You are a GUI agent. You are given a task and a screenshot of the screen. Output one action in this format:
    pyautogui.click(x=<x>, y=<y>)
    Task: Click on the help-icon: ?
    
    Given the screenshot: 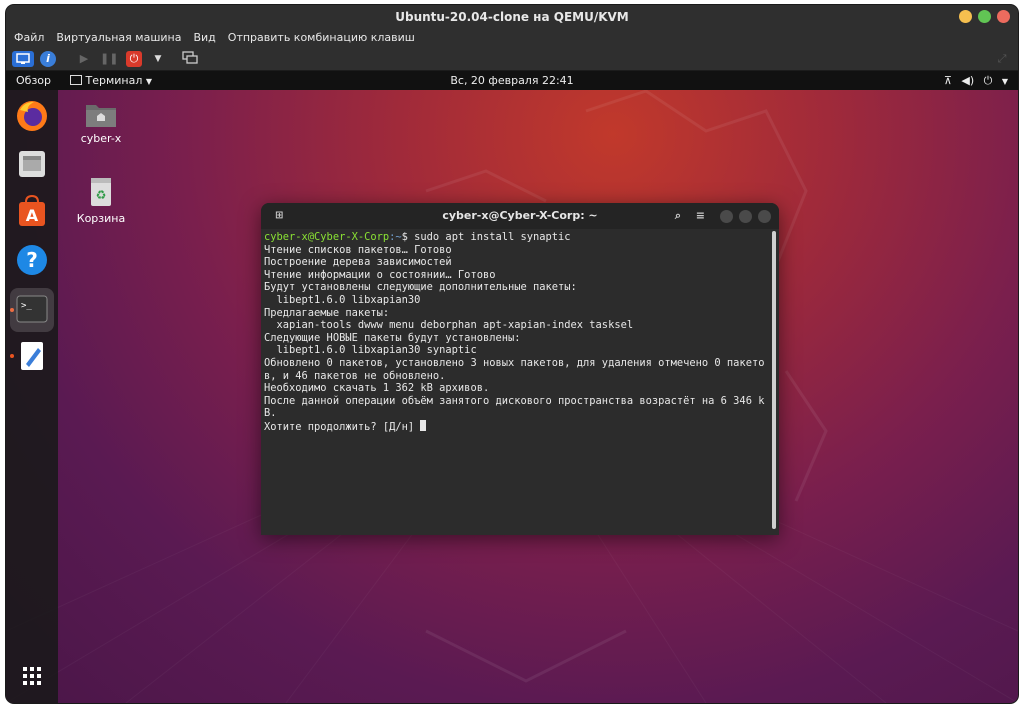 What is the action you would take?
    pyautogui.click(x=32, y=260)
    